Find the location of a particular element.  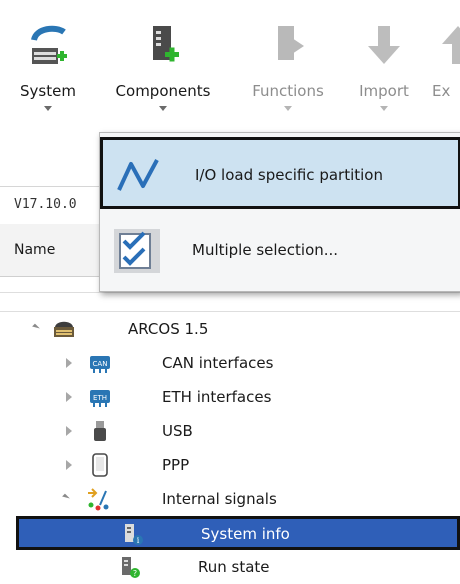

tree-item-system-info: i System info is located at coordinates (238, 533).